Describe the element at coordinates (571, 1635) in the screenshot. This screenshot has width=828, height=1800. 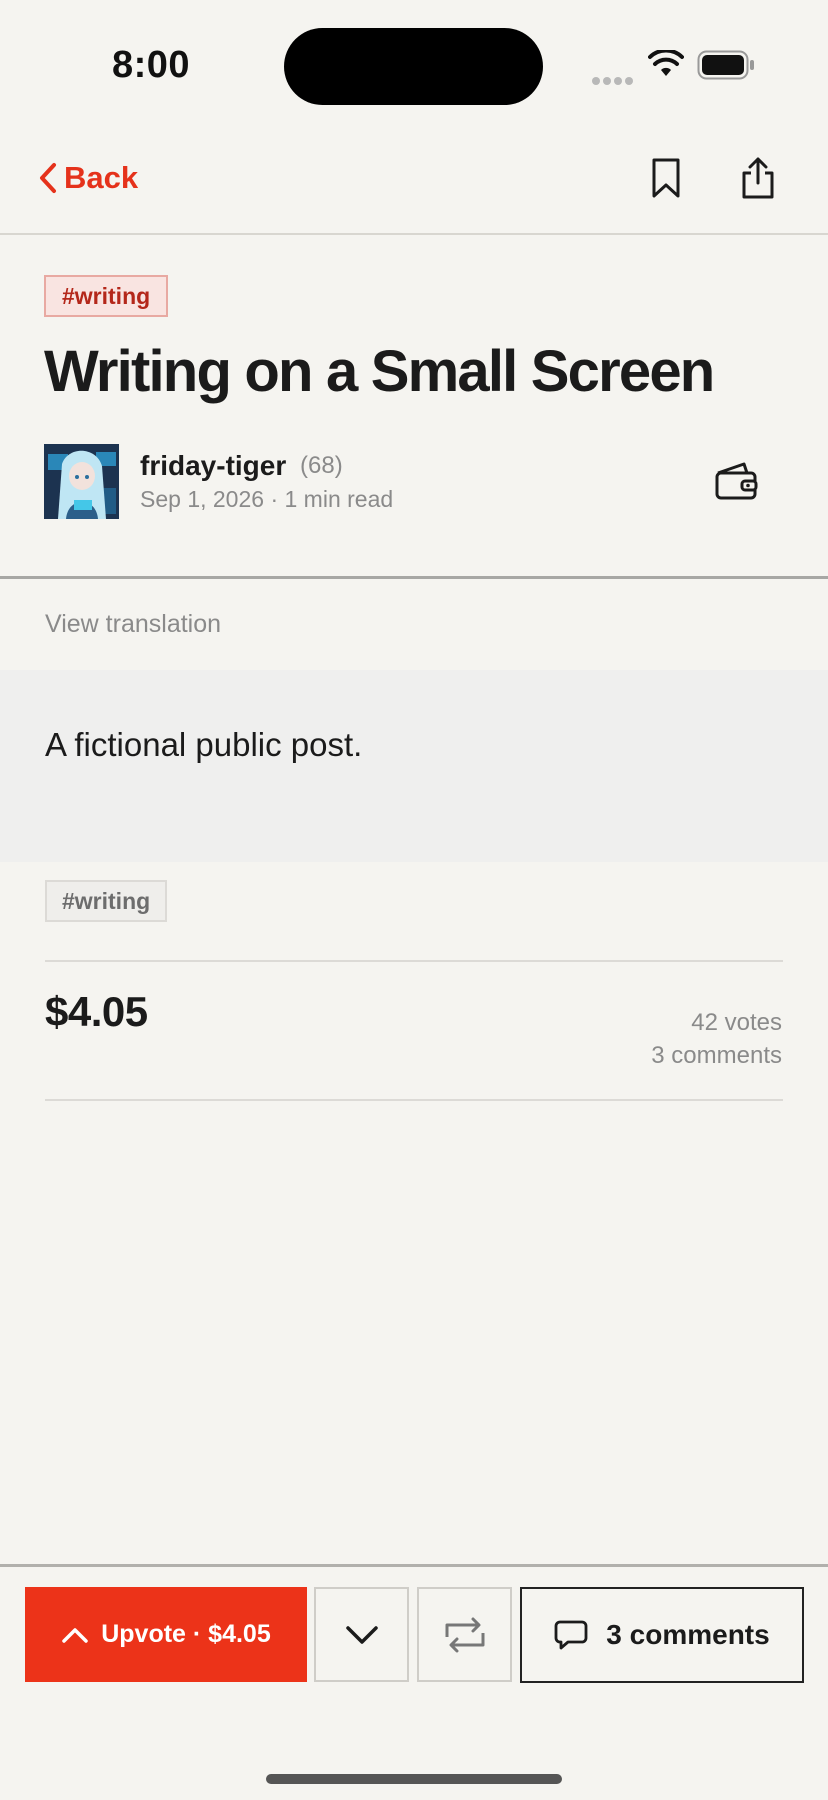
I see `comment-icon` at that location.